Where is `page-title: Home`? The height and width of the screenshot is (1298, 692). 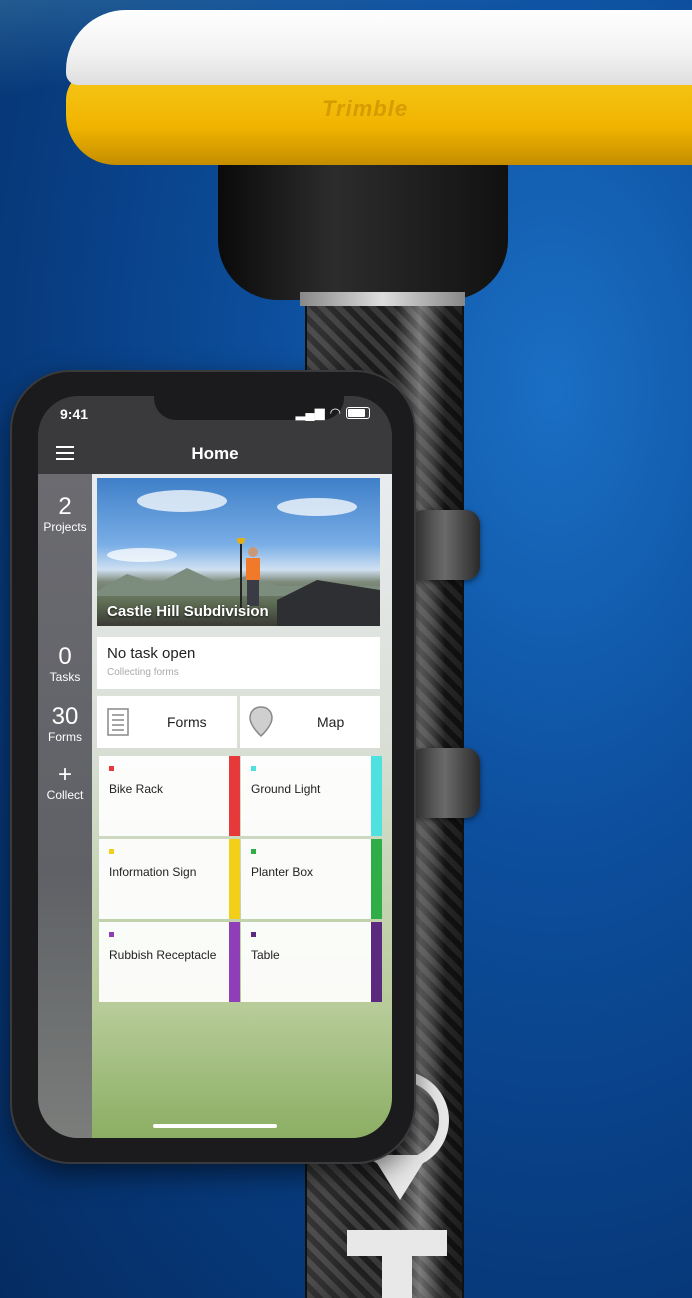 page-title: Home is located at coordinates (215, 453).